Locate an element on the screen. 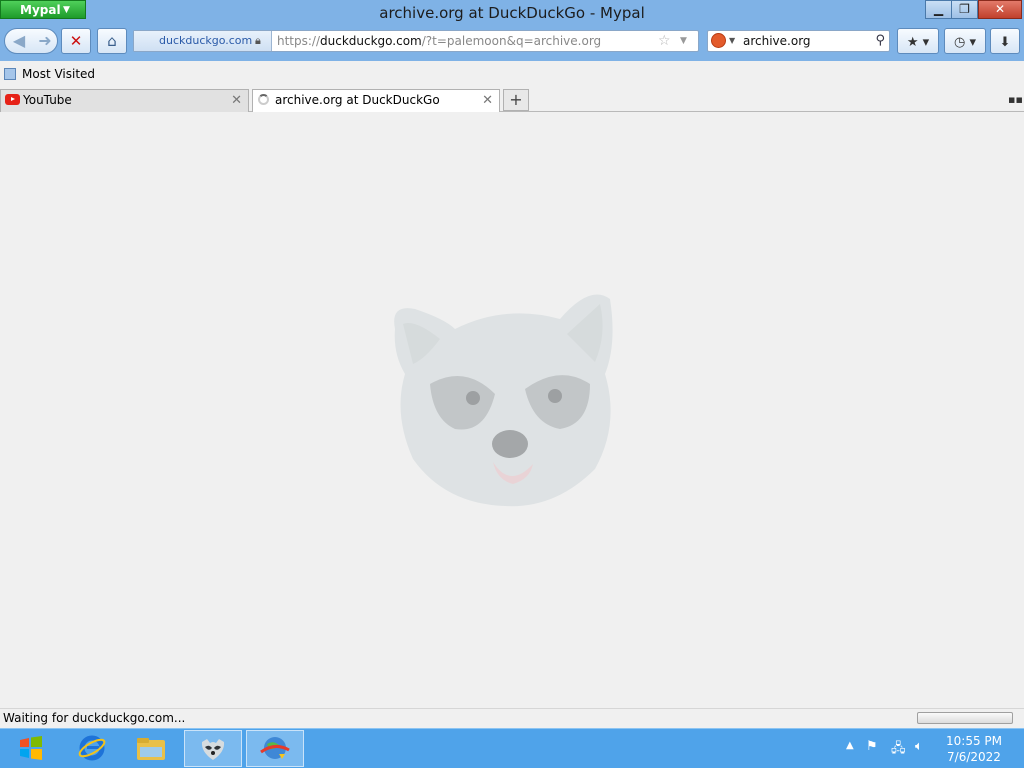 The width and height of the screenshot is (1024, 768). bookmark-star-icon: ☆ is located at coordinates (664, 41).